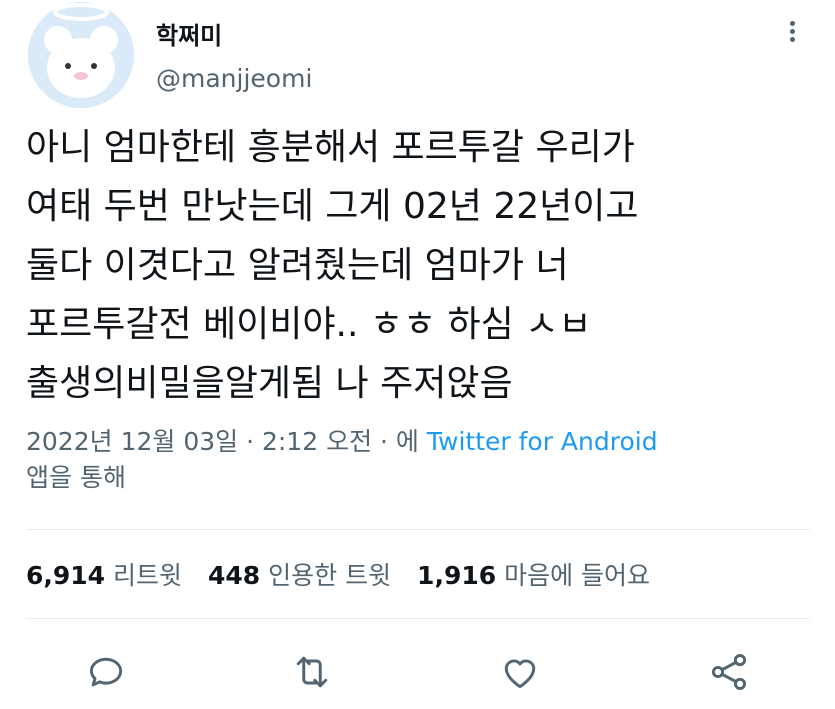 The height and width of the screenshot is (709, 835). Describe the element at coordinates (330, 147) in the screenshot. I see `tweet-line: 아니 엄마한테 흥분해서 포르투갈 우리가` at that location.